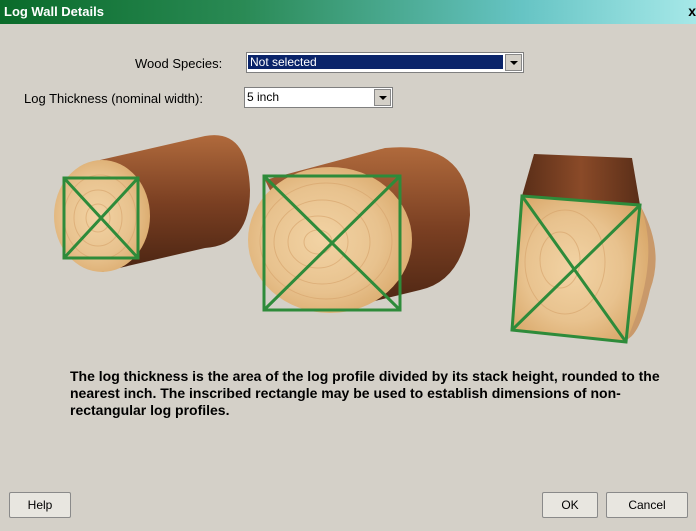  Describe the element at coordinates (54, 11) in the screenshot. I see `window-title: Log Wall Details` at that location.